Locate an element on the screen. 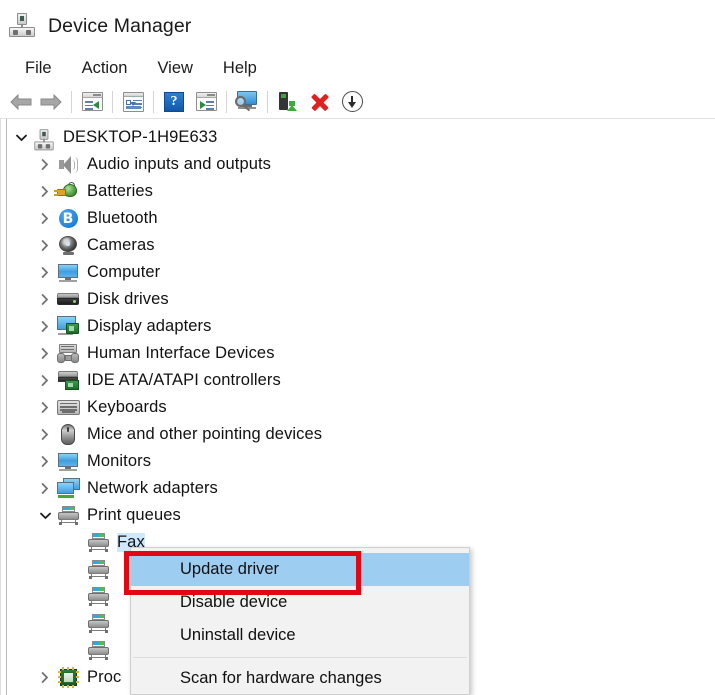 This screenshot has width=715, height=695. scan-monitor-magnifier-icon is located at coordinates (247, 101).